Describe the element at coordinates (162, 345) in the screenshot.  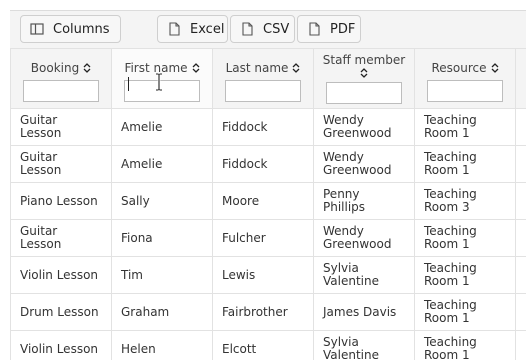
I see `cell-first-name: Helen` at that location.